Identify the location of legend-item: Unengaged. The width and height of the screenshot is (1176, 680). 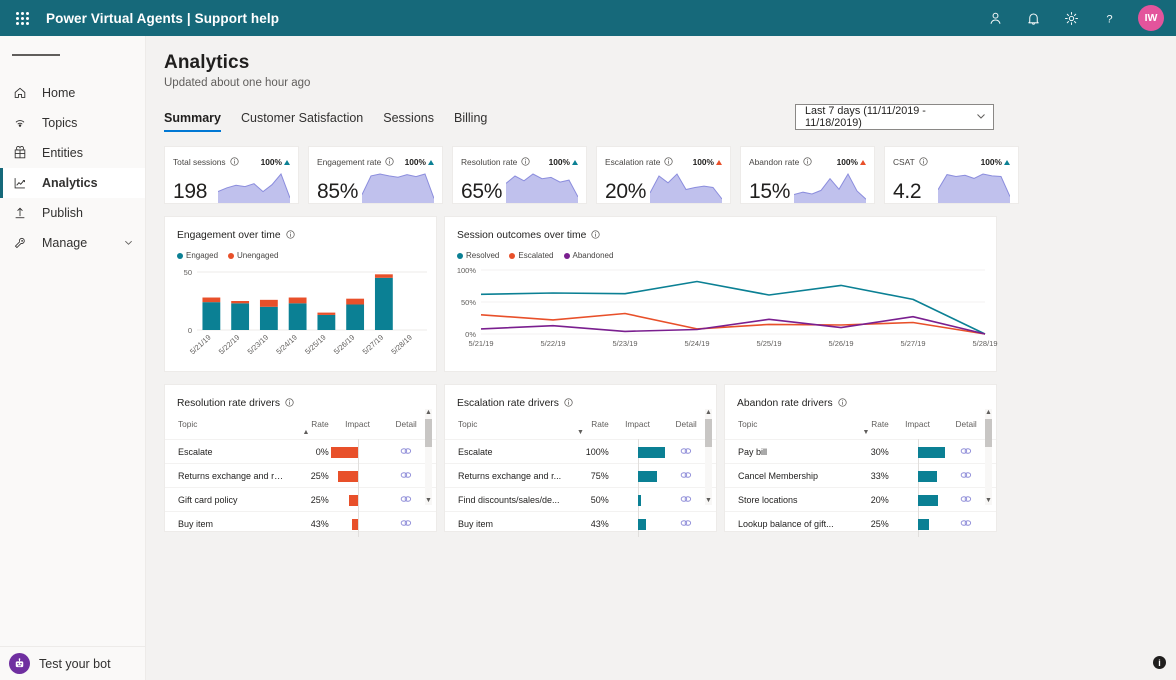
(253, 255).